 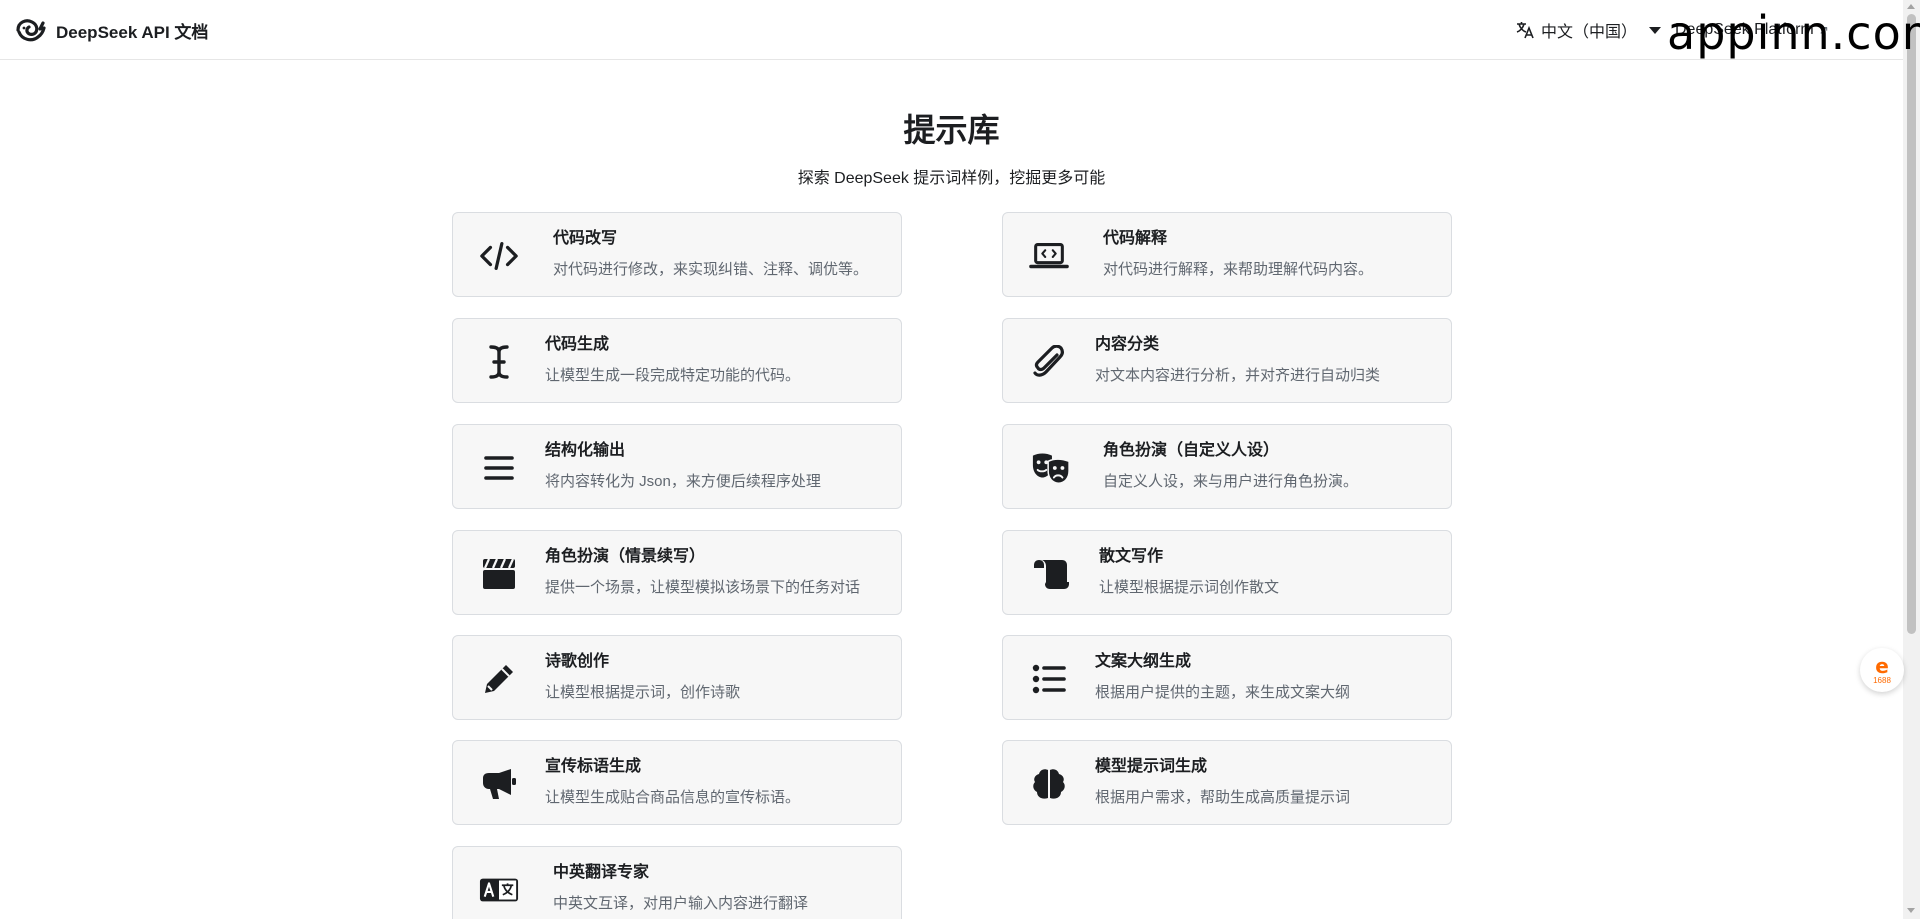 I want to click on prompt-card-roleplay-scenario: 角色扮演（情景续写） 提供一个场景，让模型模拟该场景下的任务对话, so click(x=677, y=572).